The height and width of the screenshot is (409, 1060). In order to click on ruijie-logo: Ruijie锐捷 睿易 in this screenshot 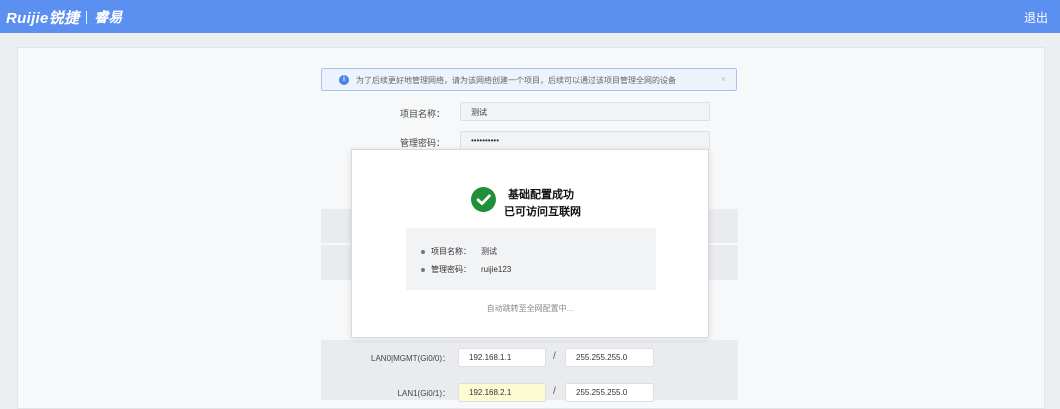, I will do `click(64, 17)`.